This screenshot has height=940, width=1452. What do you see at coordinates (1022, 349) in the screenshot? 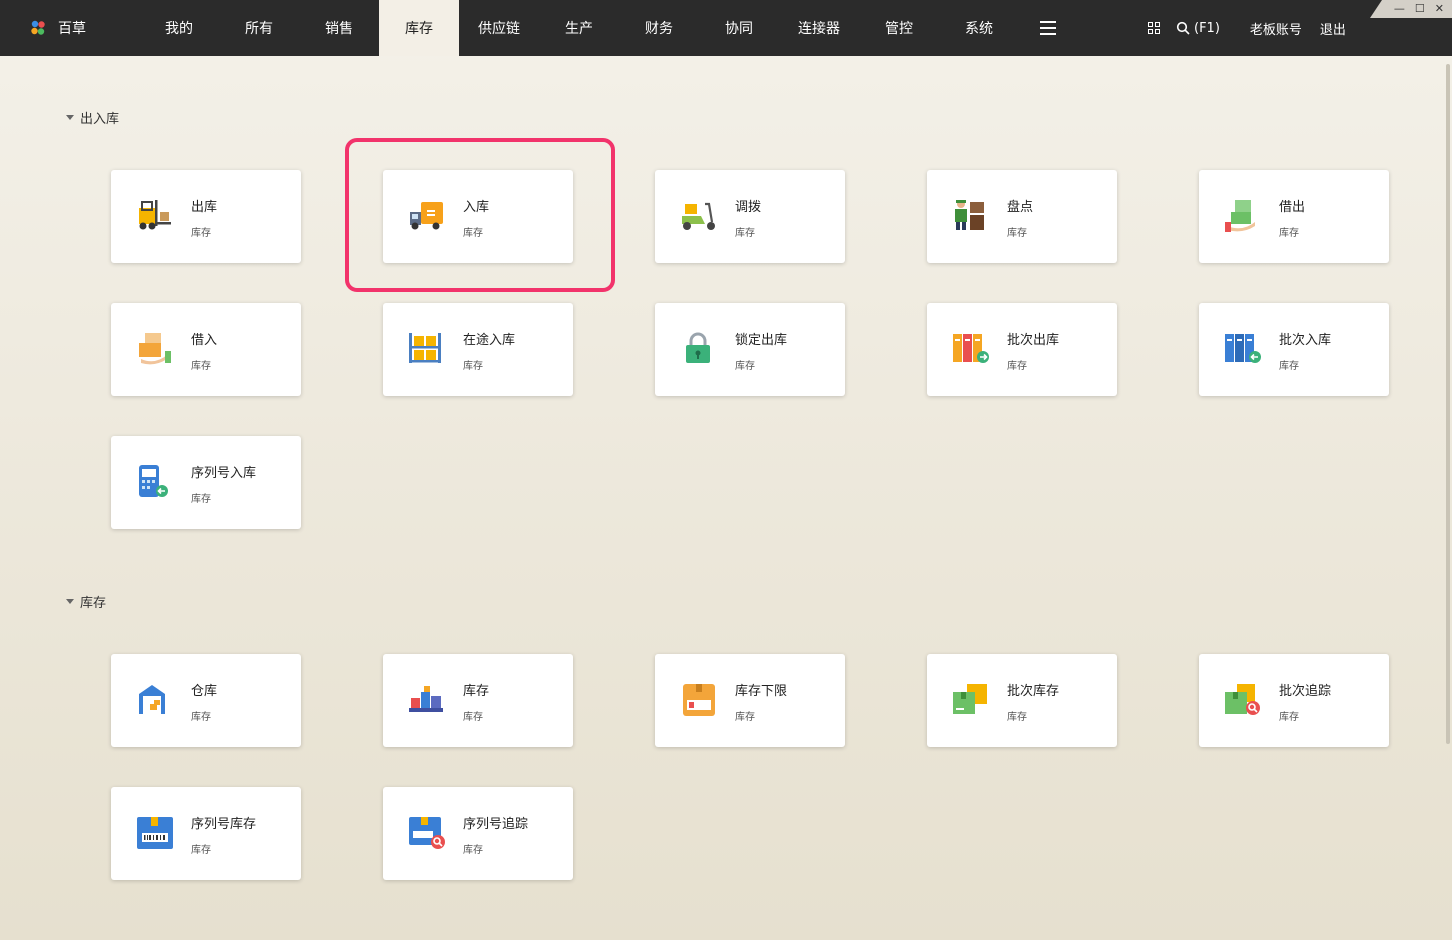
I see `card-batch-outbound: 批次出库 库存` at bounding box center [1022, 349].